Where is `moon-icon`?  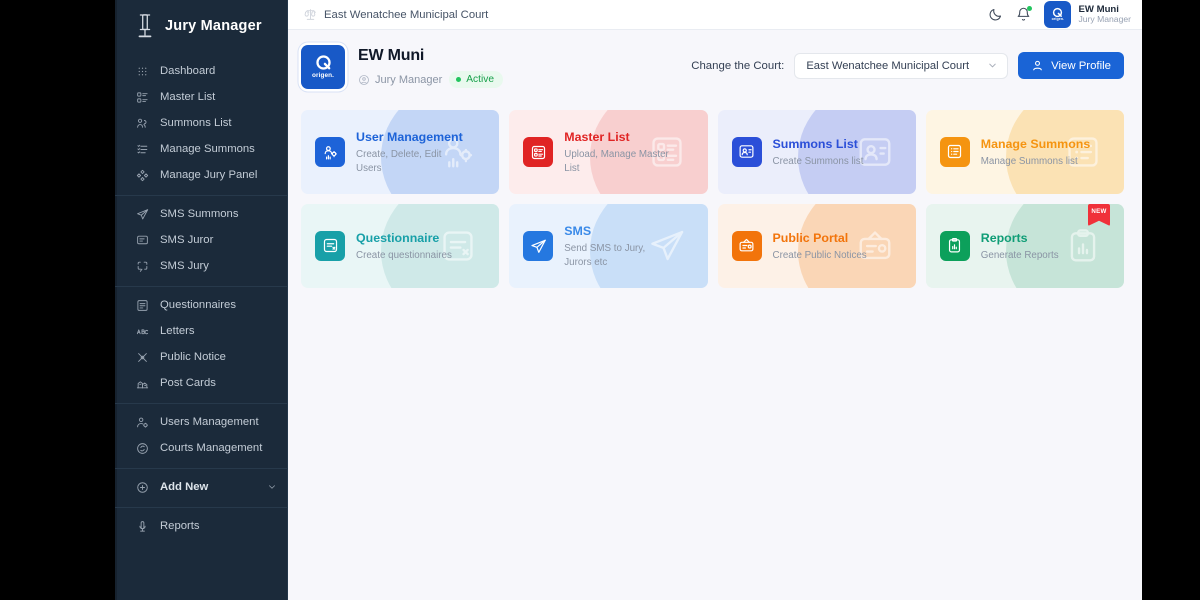 moon-icon is located at coordinates (995, 14).